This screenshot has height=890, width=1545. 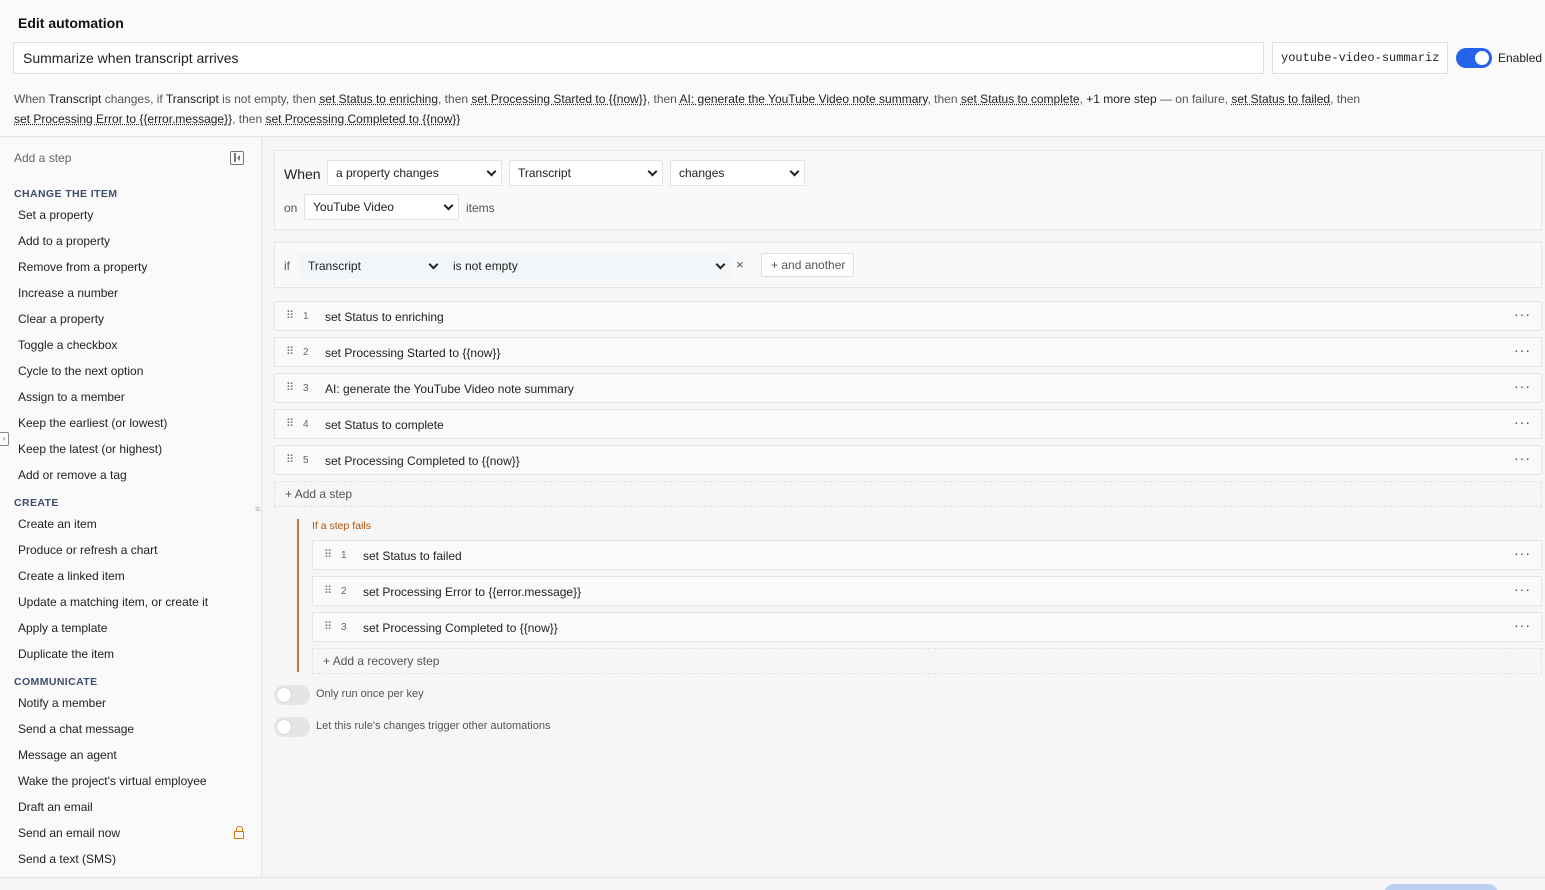 What do you see at coordinates (57, 524) in the screenshot?
I see `palette-item: Create an item` at bounding box center [57, 524].